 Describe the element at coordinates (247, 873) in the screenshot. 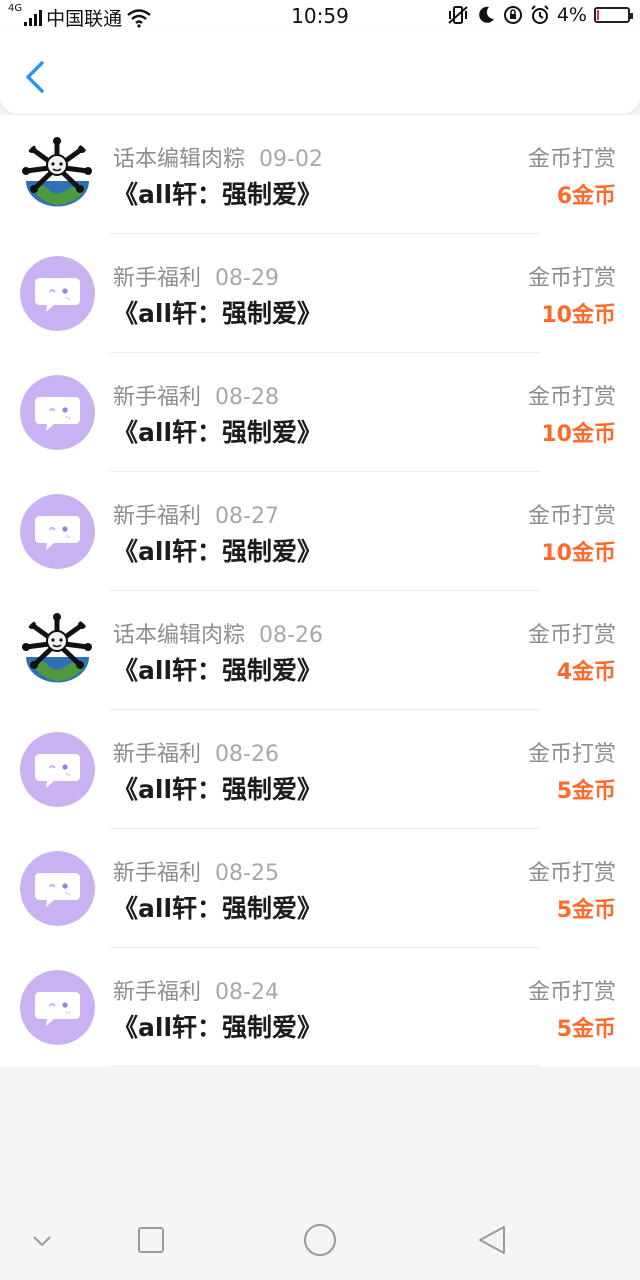

I see `reward-date: 08-25` at that location.